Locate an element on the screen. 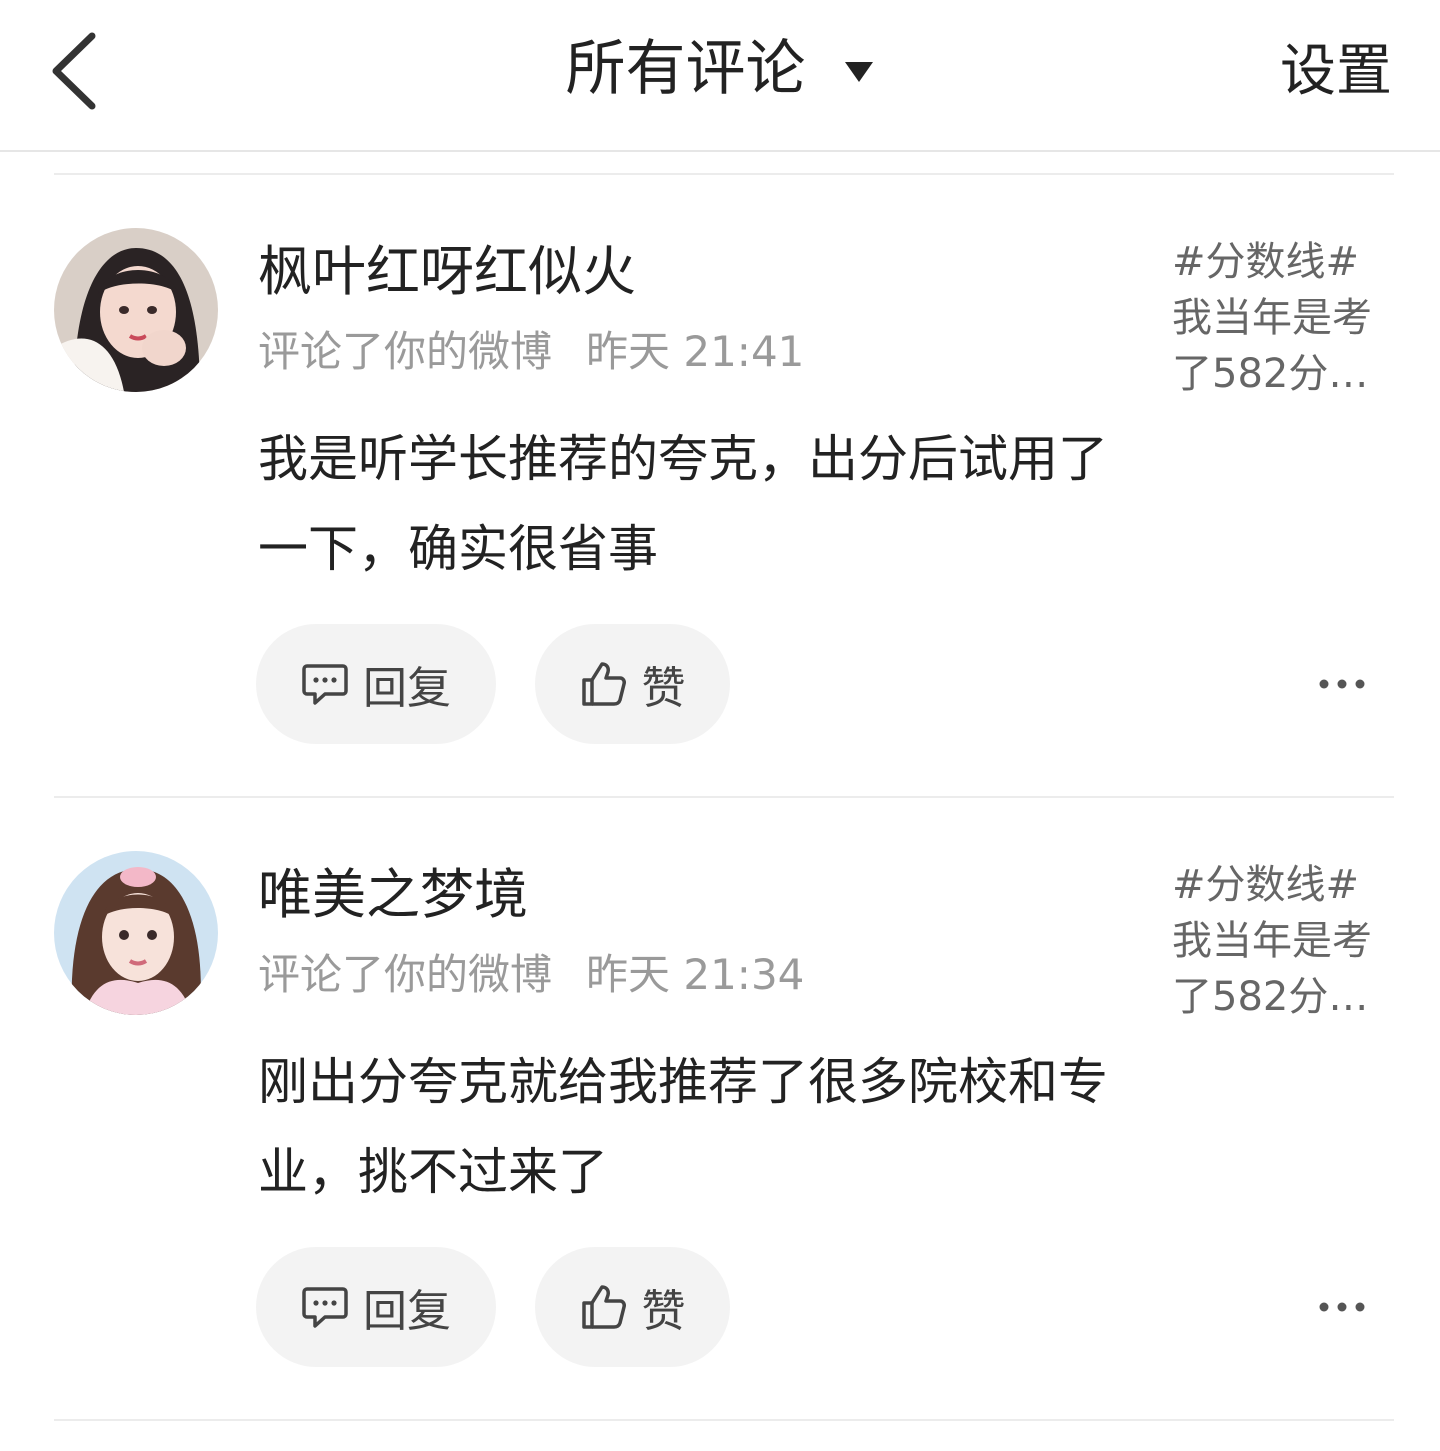 This screenshot has width=1440, height=1451. comment-text: 刚出分夸克就给我推荐了很多院校和专业，挑不过来了 is located at coordinates (683, 1127).